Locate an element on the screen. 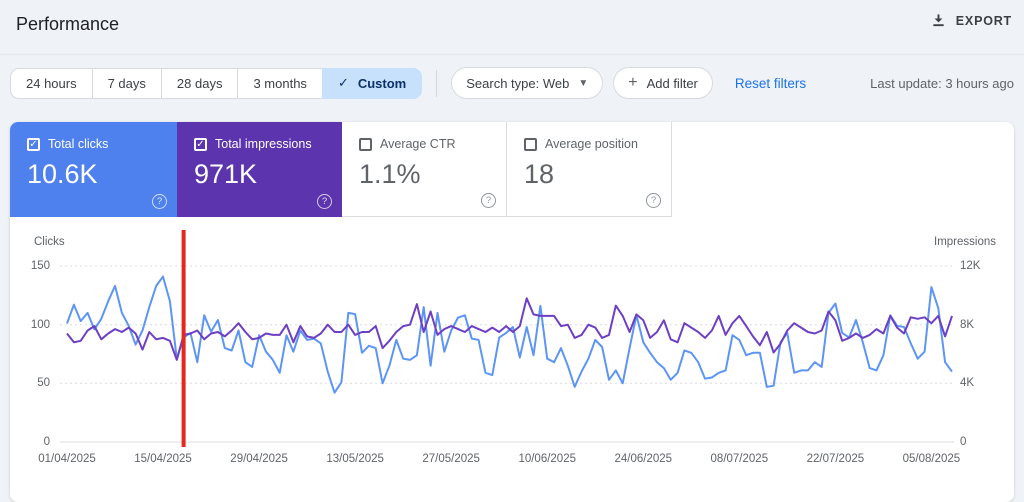 Image resolution: width=1024 pixels, height=502 pixels. search-type-dropdown: Search type: Web ▼ is located at coordinates (527, 83).